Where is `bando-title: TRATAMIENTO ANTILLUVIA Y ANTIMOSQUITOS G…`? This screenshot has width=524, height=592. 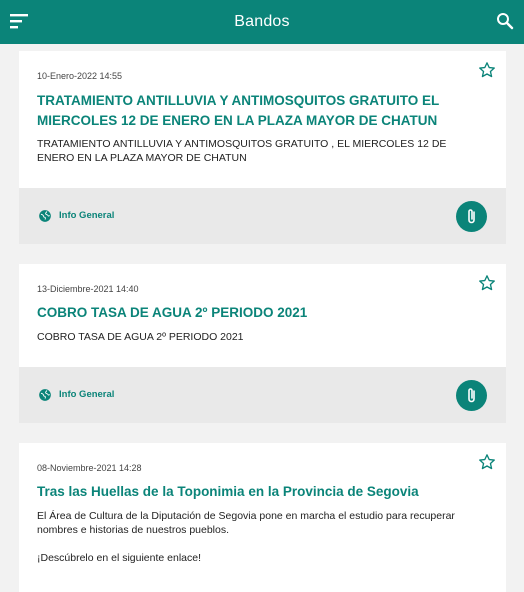 bando-title: TRATAMIENTO ANTILLUVIA Y ANTIMOSQUITOS G… is located at coordinates (261, 111).